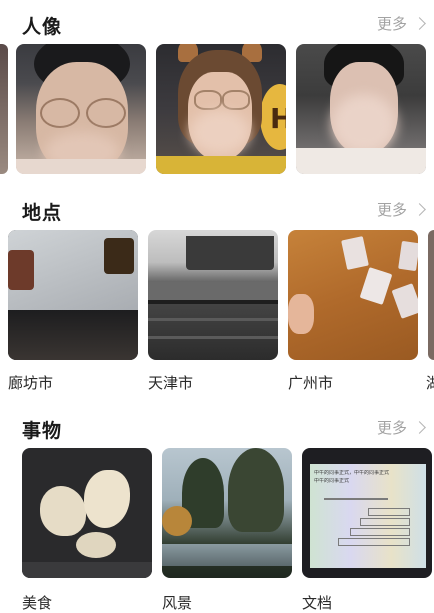  I want to click on train-car, so click(213, 291).